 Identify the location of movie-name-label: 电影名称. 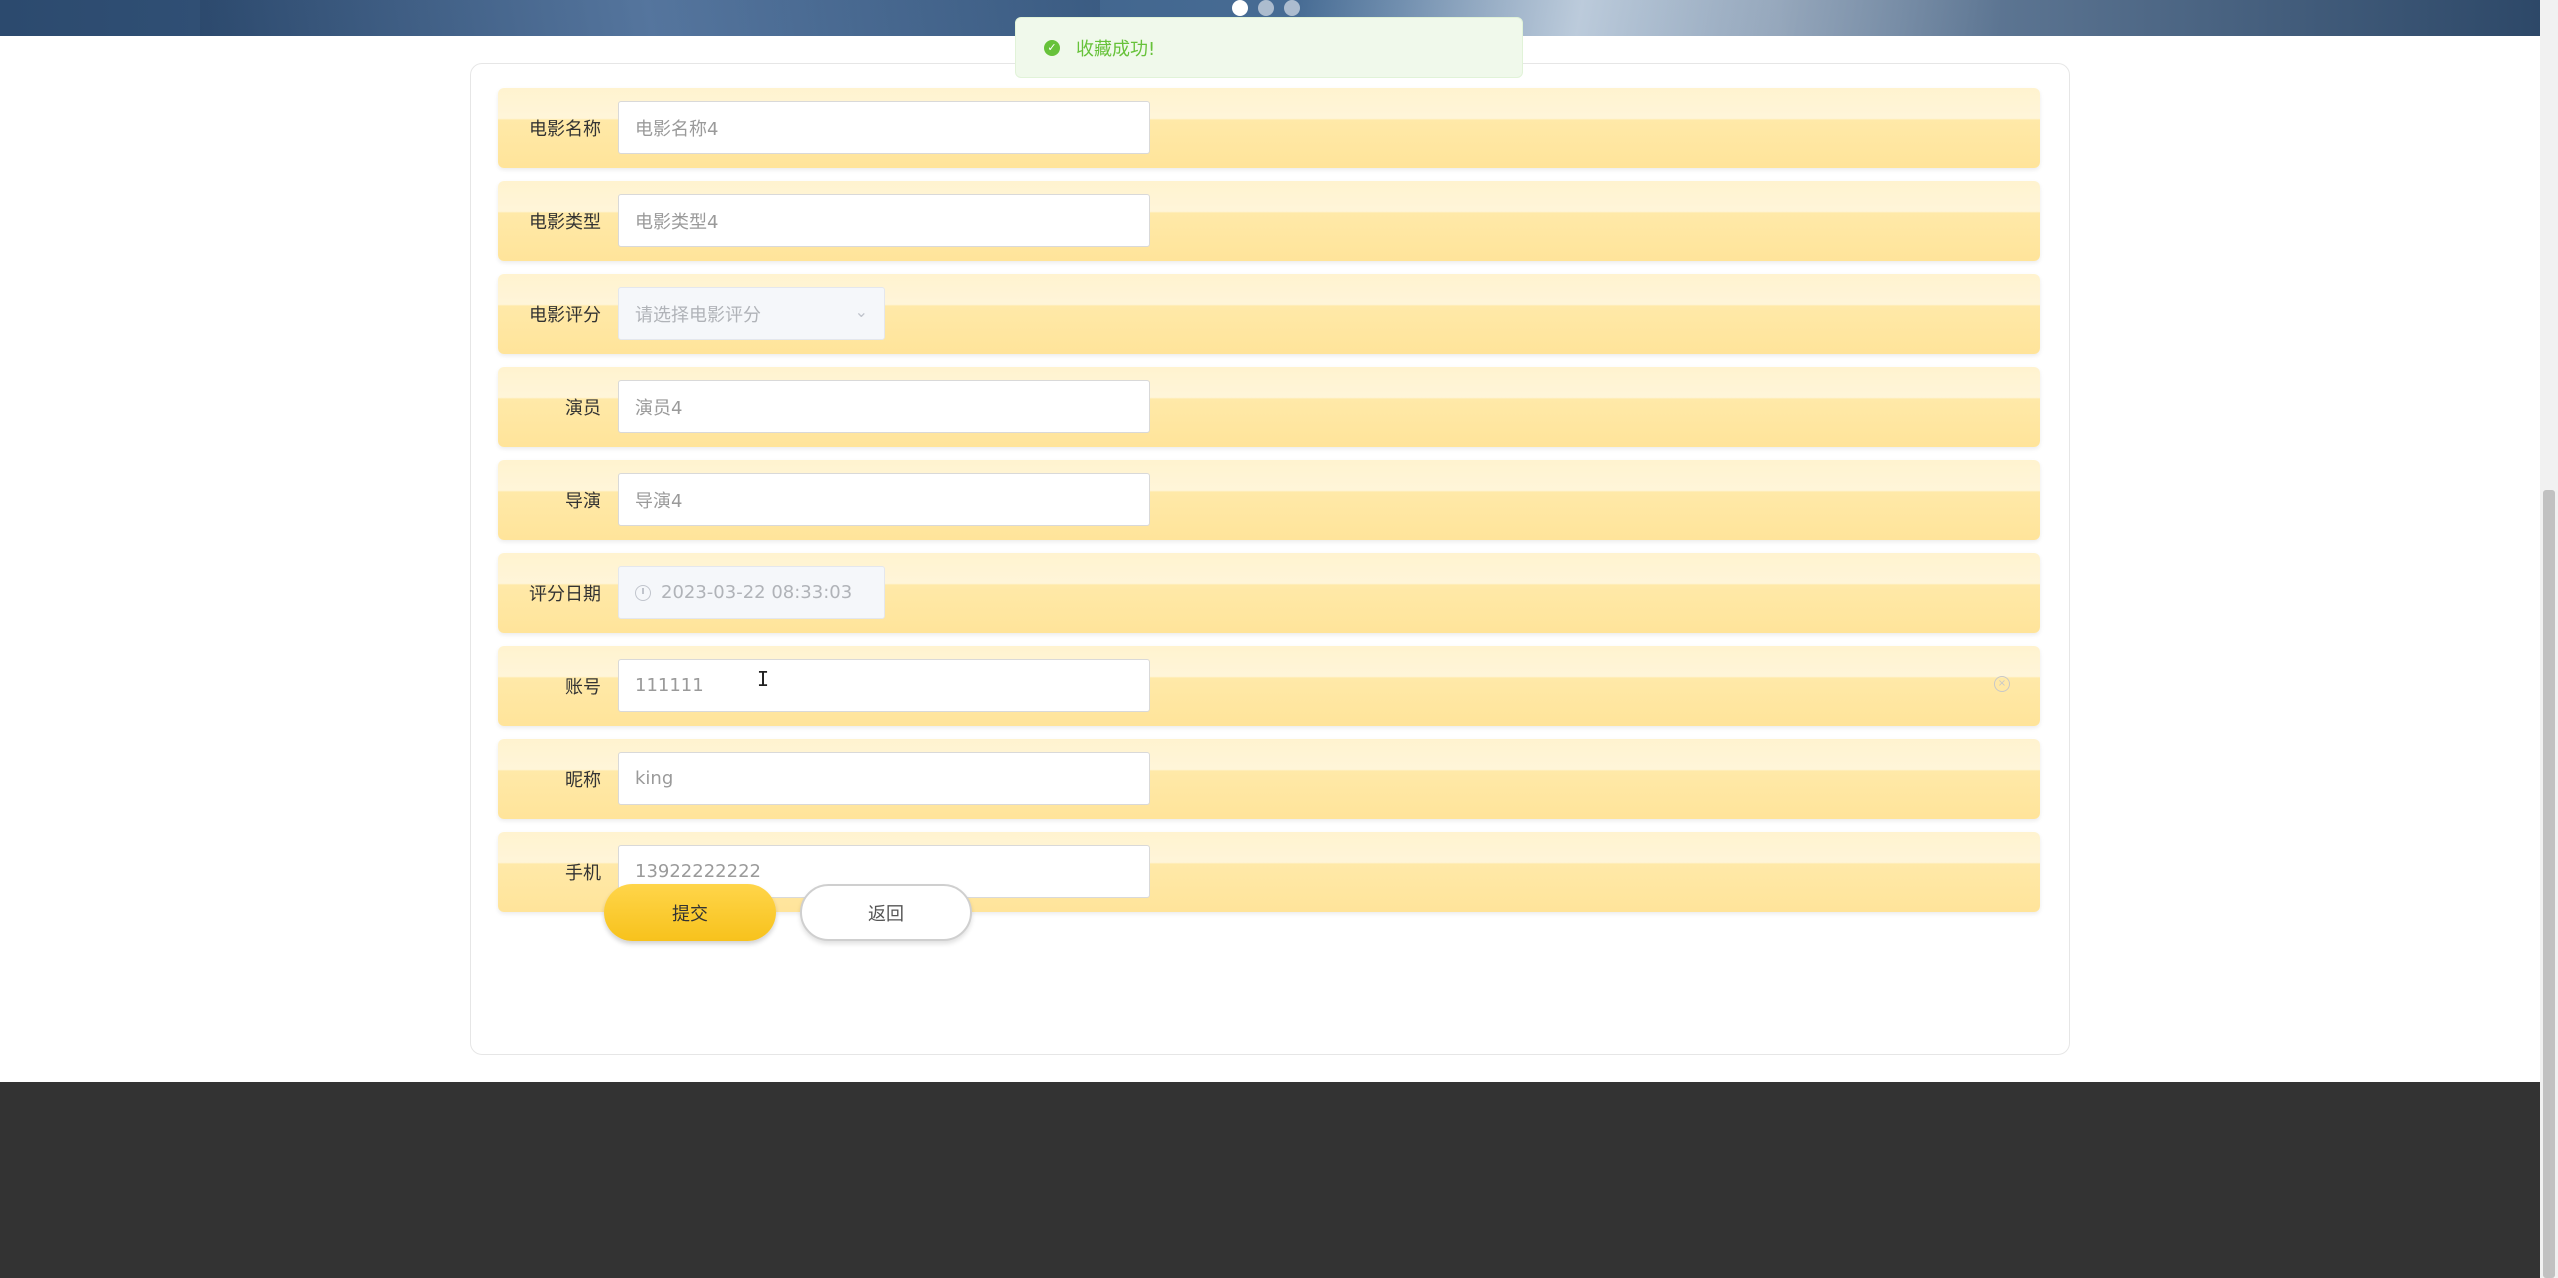
(565, 129).